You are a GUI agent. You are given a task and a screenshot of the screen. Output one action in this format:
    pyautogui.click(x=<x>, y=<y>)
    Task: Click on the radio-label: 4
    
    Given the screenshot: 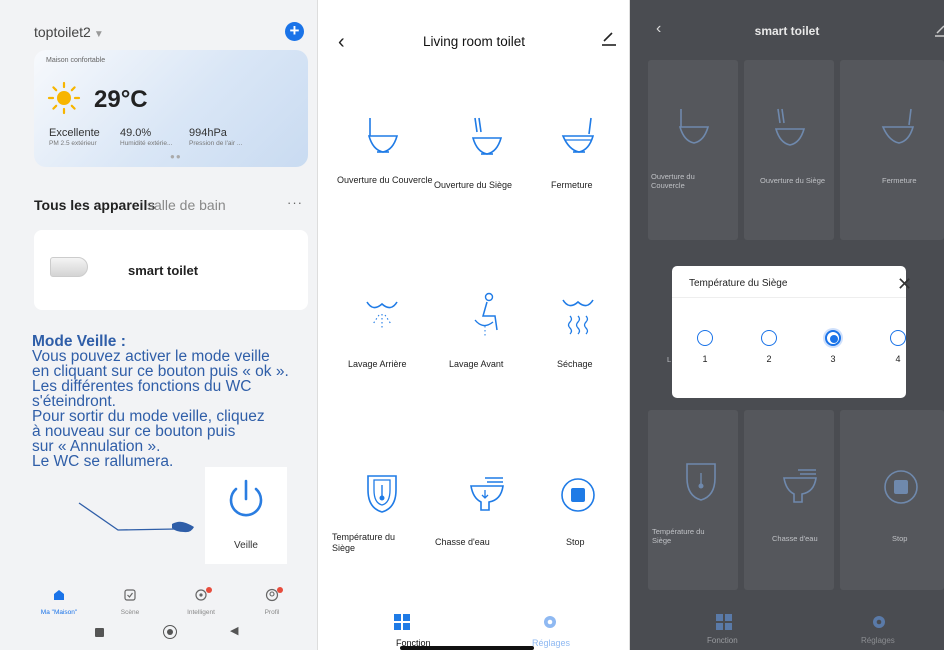 What is the action you would take?
    pyautogui.click(x=898, y=359)
    